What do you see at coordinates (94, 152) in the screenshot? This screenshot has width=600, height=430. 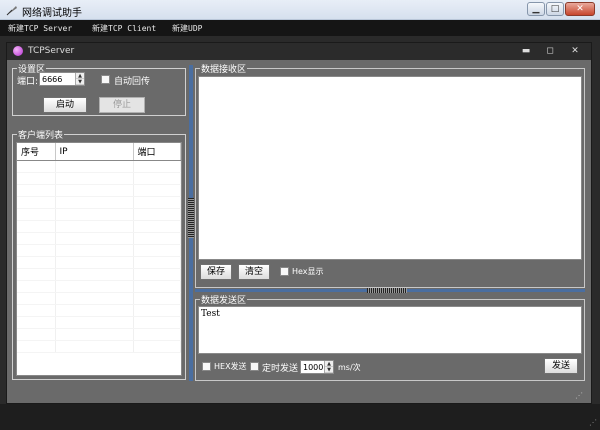 I see `column-ip: IP` at bounding box center [94, 152].